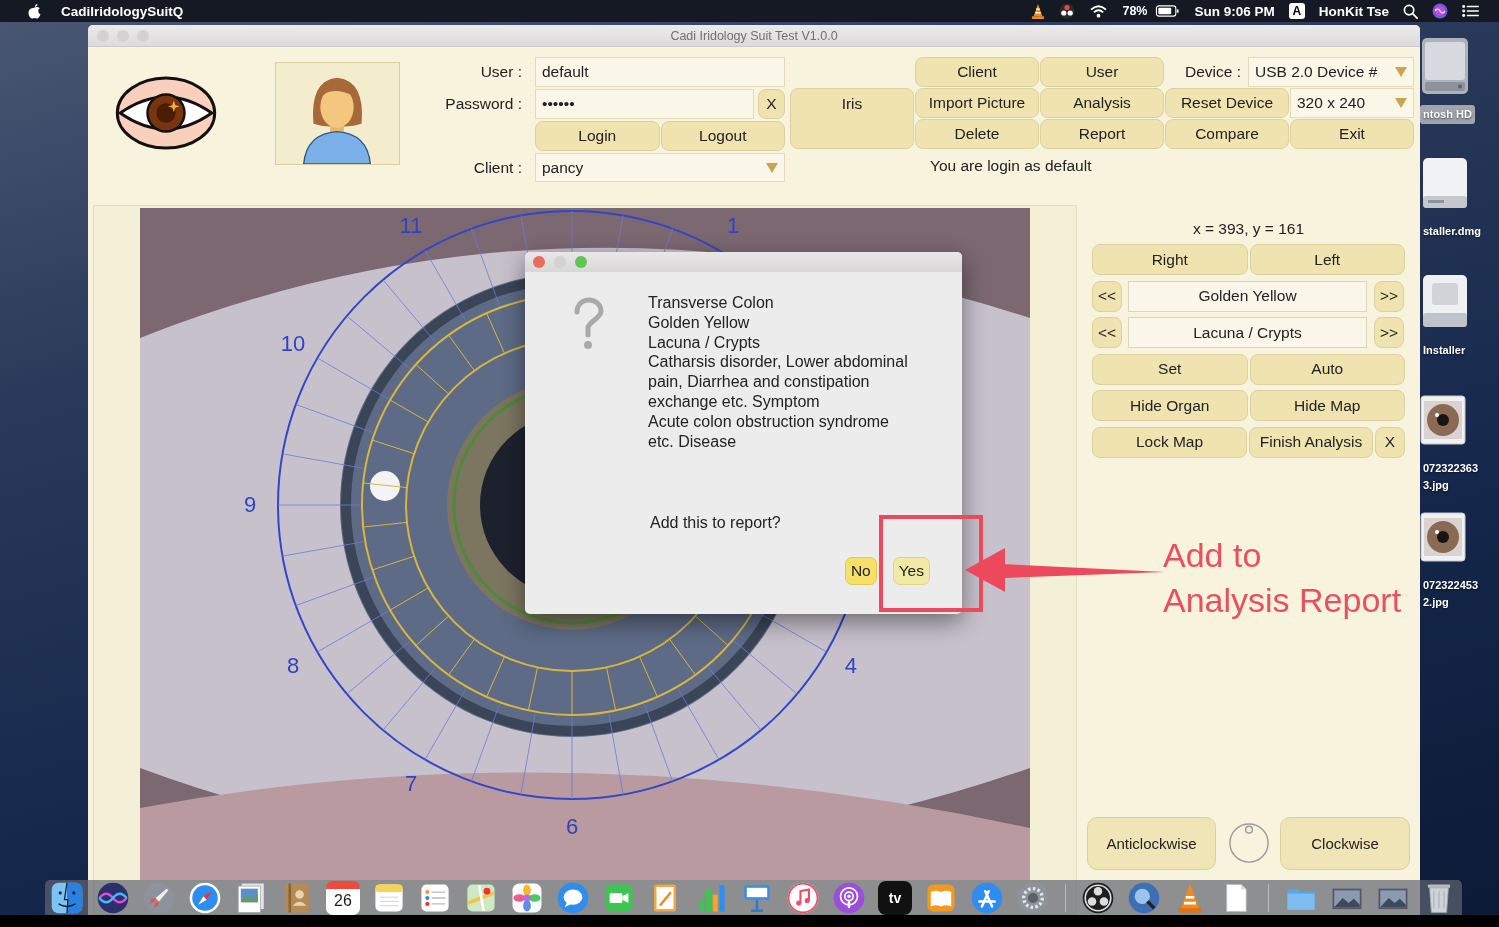 This screenshot has width=1499, height=927. What do you see at coordinates (860, 571) in the screenshot?
I see `dialog-button: No` at bounding box center [860, 571].